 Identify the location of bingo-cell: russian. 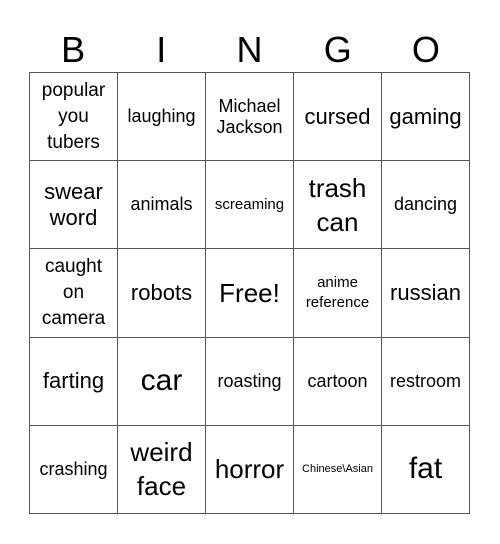
(426, 293).